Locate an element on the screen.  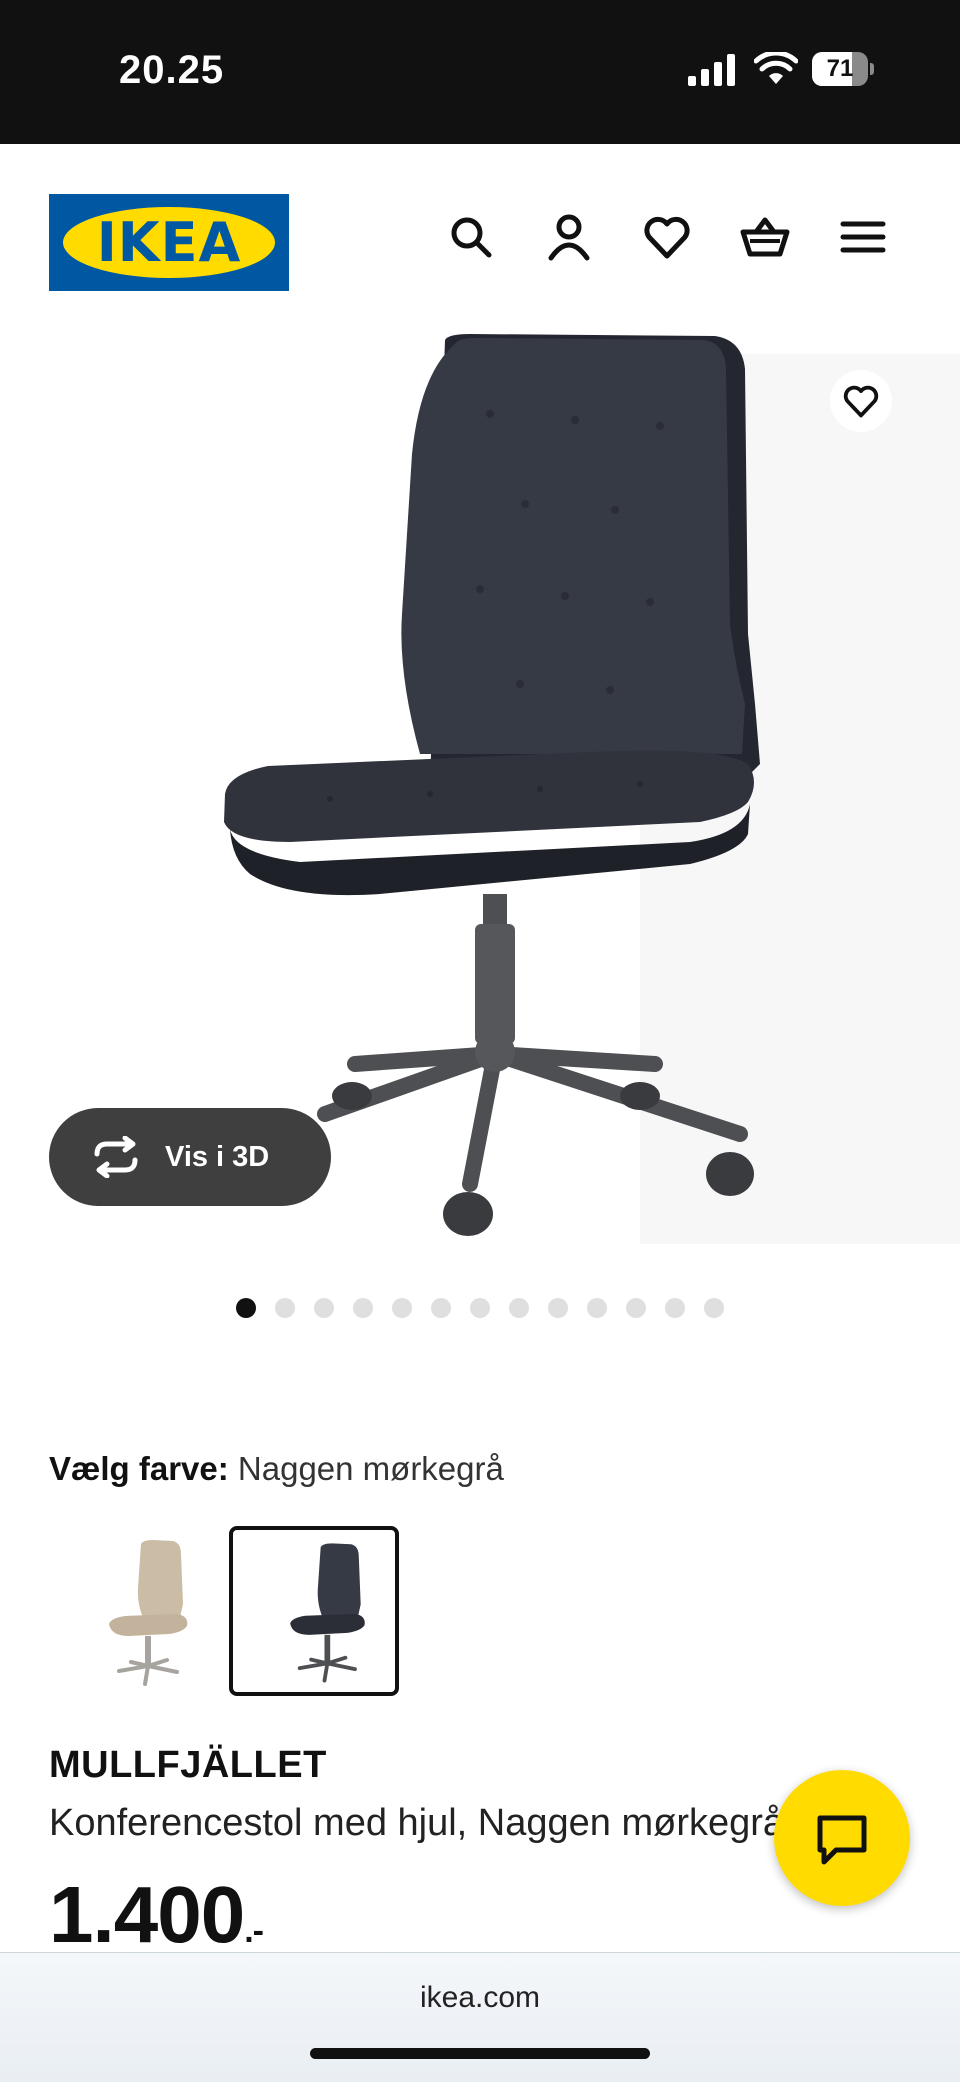
price-main: 1.400 is located at coordinates (147, 1914).